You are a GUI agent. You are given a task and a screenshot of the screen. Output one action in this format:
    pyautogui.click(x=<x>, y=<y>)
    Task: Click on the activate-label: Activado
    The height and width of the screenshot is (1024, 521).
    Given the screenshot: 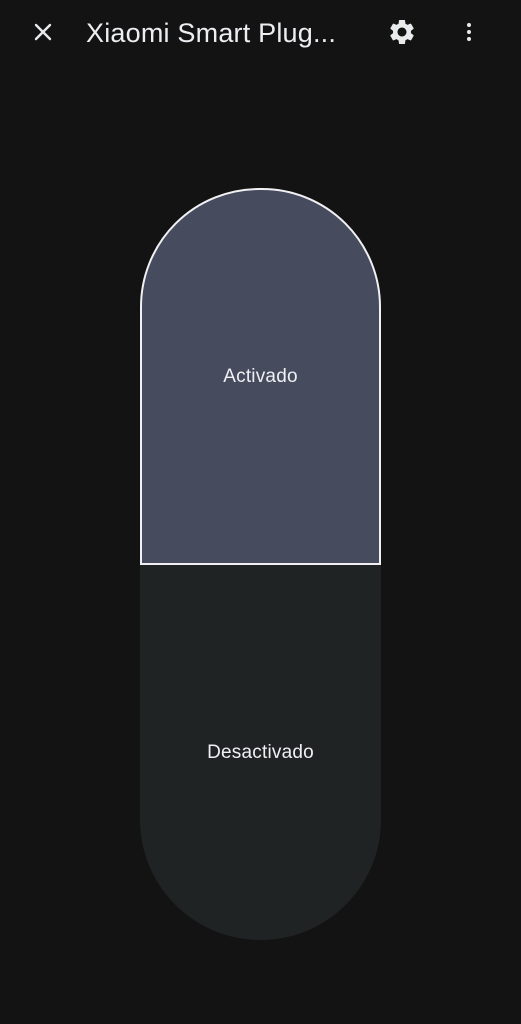 What is the action you would take?
    pyautogui.click(x=260, y=376)
    